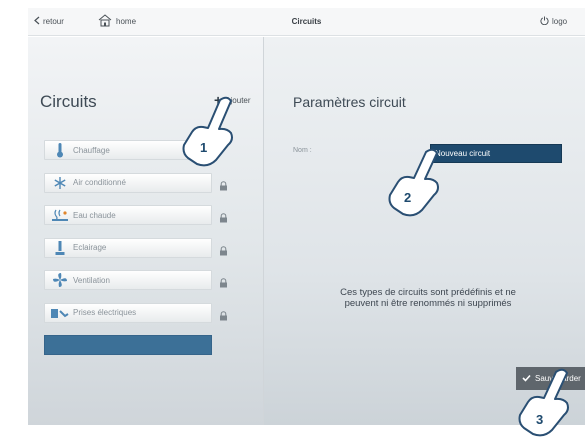 Image resolution: width=585 pixels, height=442 pixels. Describe the element at coordinates (90, 247) in the screenshot. I see `circuit-label: Eclairage` at that location.